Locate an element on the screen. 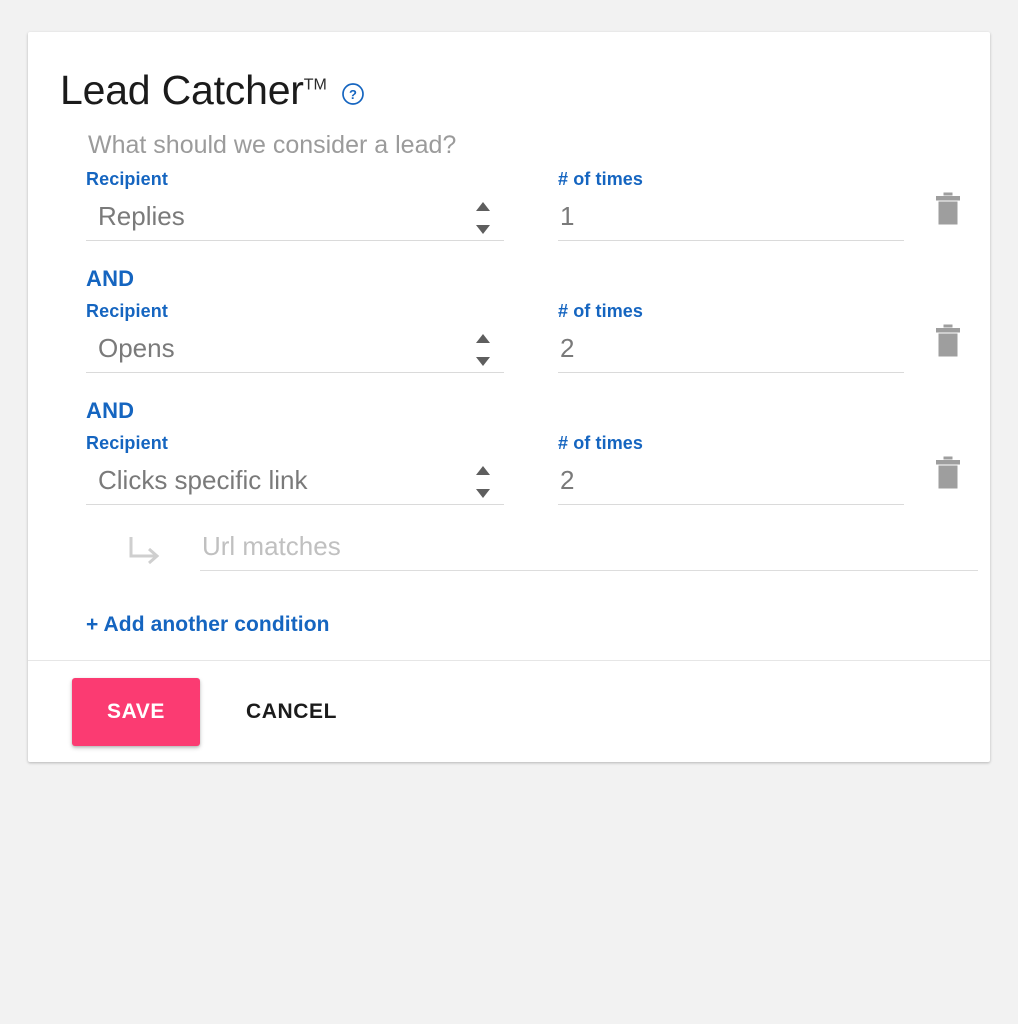 Image resolution: width=1018 pixels, height=1024 pixels. recipient-field-1: Recipient Replies is located at coordinates (295, 204).